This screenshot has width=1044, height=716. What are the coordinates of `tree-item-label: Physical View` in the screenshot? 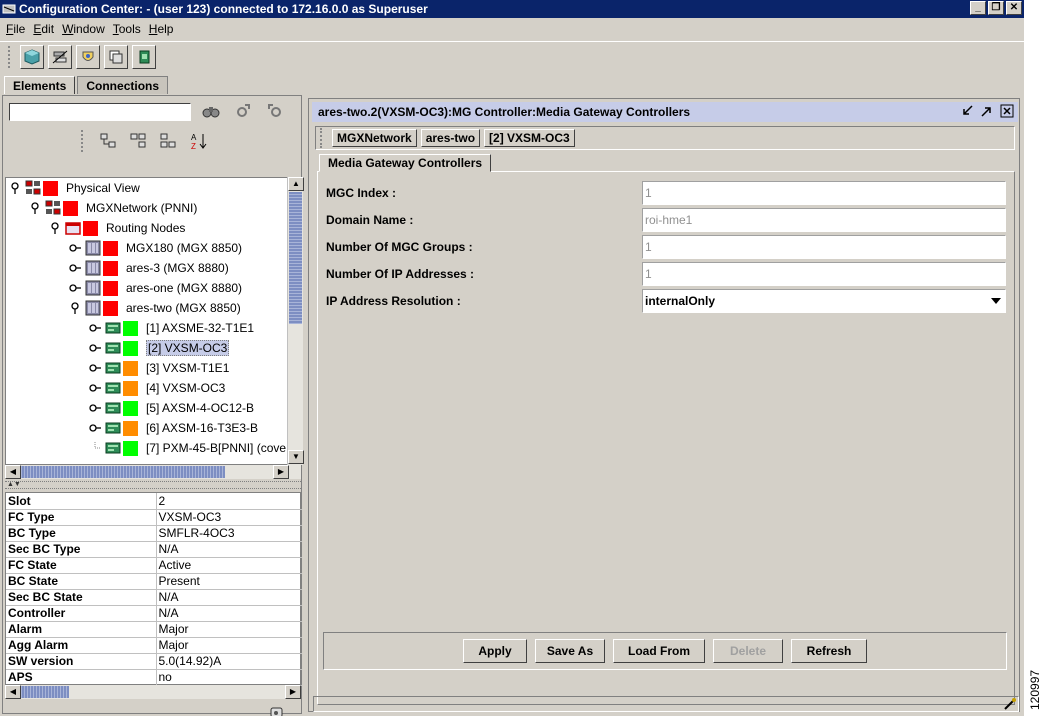 It's located at (103, 188).